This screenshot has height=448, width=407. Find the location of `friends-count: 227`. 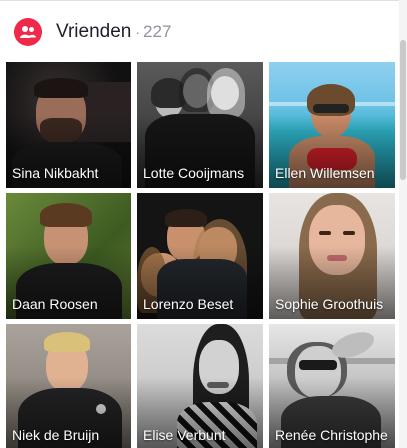

friends-count: 227 is located at coordinates (157, 31).